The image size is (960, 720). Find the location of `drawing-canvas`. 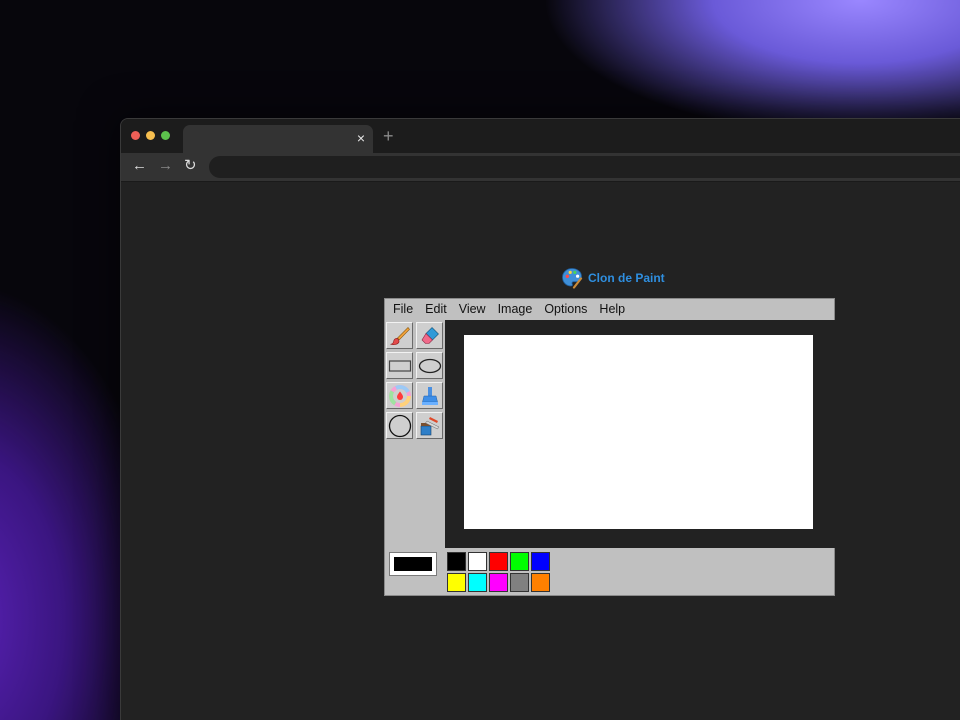

drawing-canvas is located at coordinates (638, 432).